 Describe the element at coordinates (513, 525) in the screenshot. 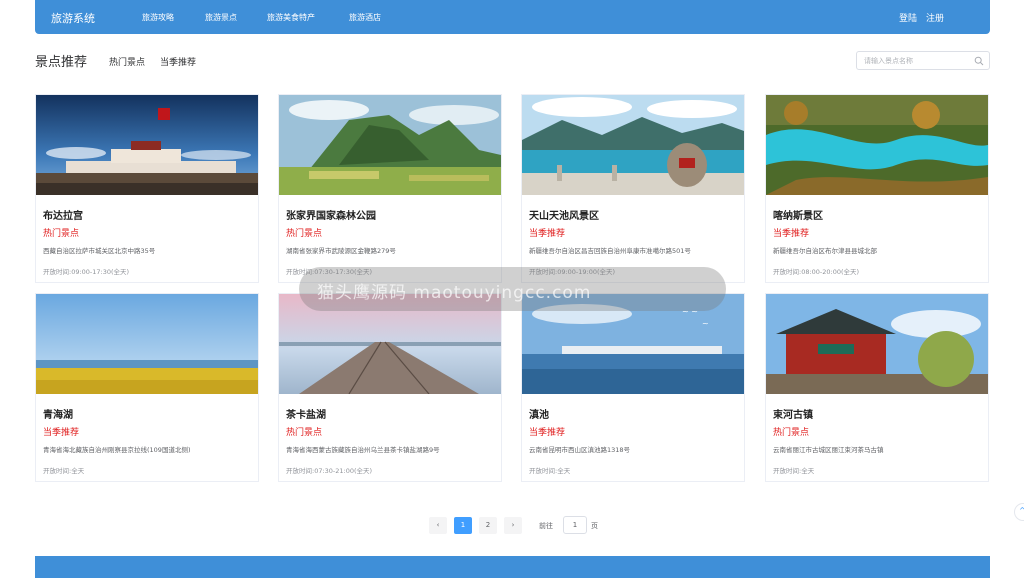

I see `next-page-button: ›` at that location.